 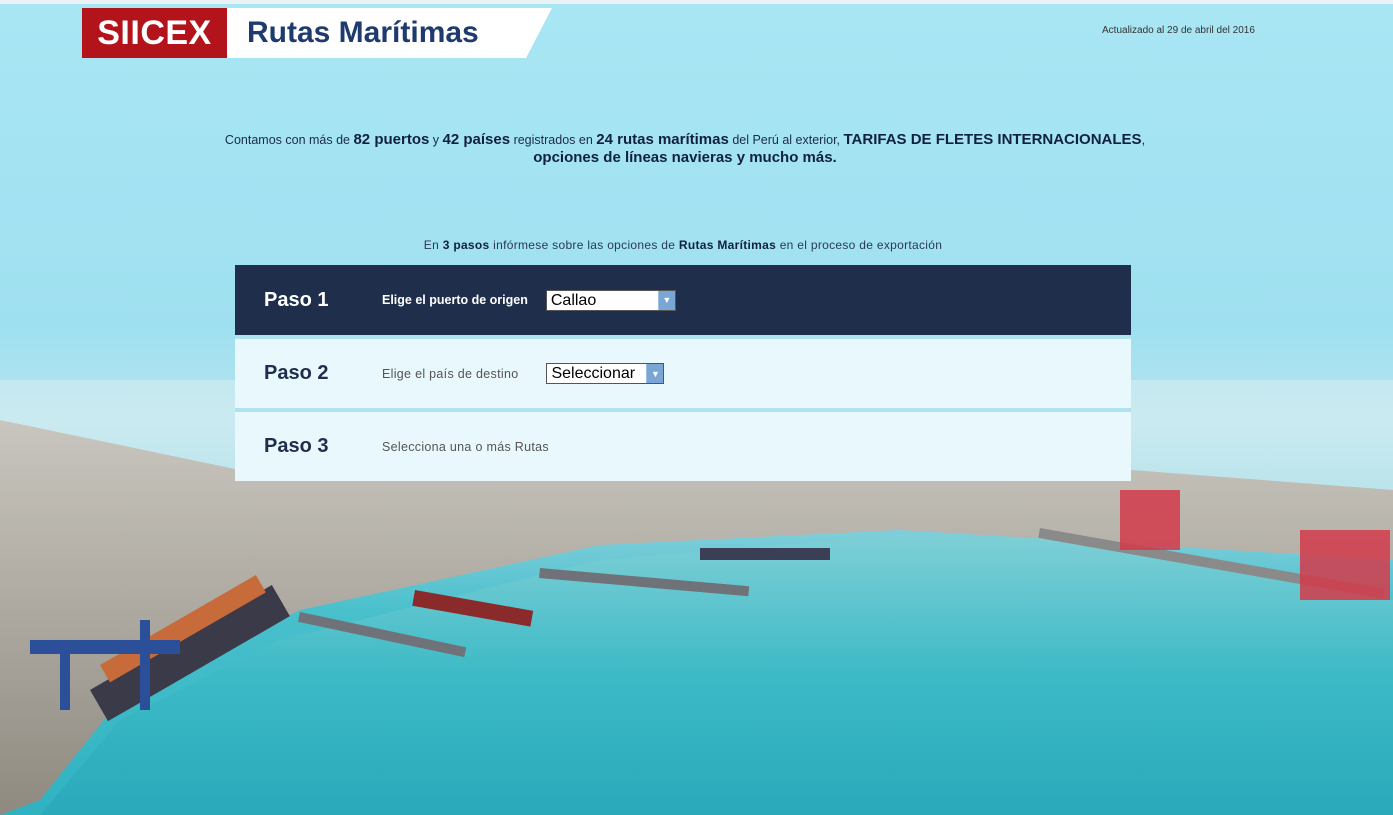 I want to click on step-3-title: Paso 3, so click(x=296, y=446).